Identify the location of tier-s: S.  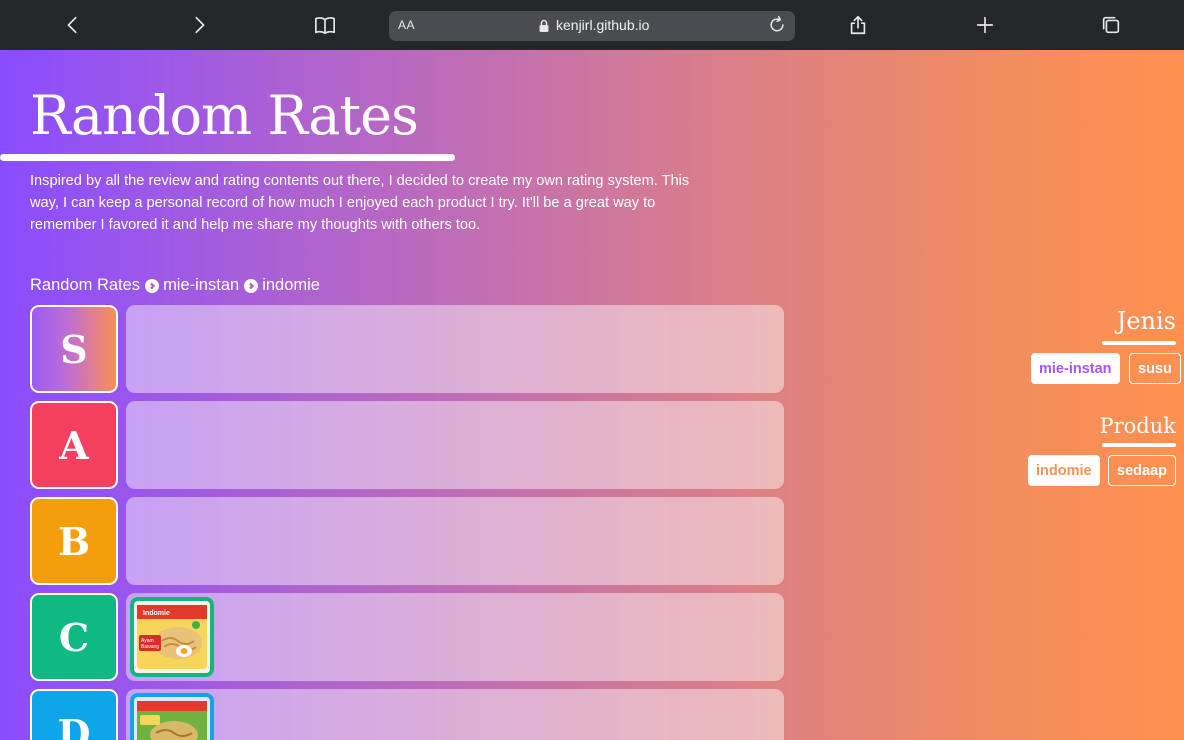
(407, 349).